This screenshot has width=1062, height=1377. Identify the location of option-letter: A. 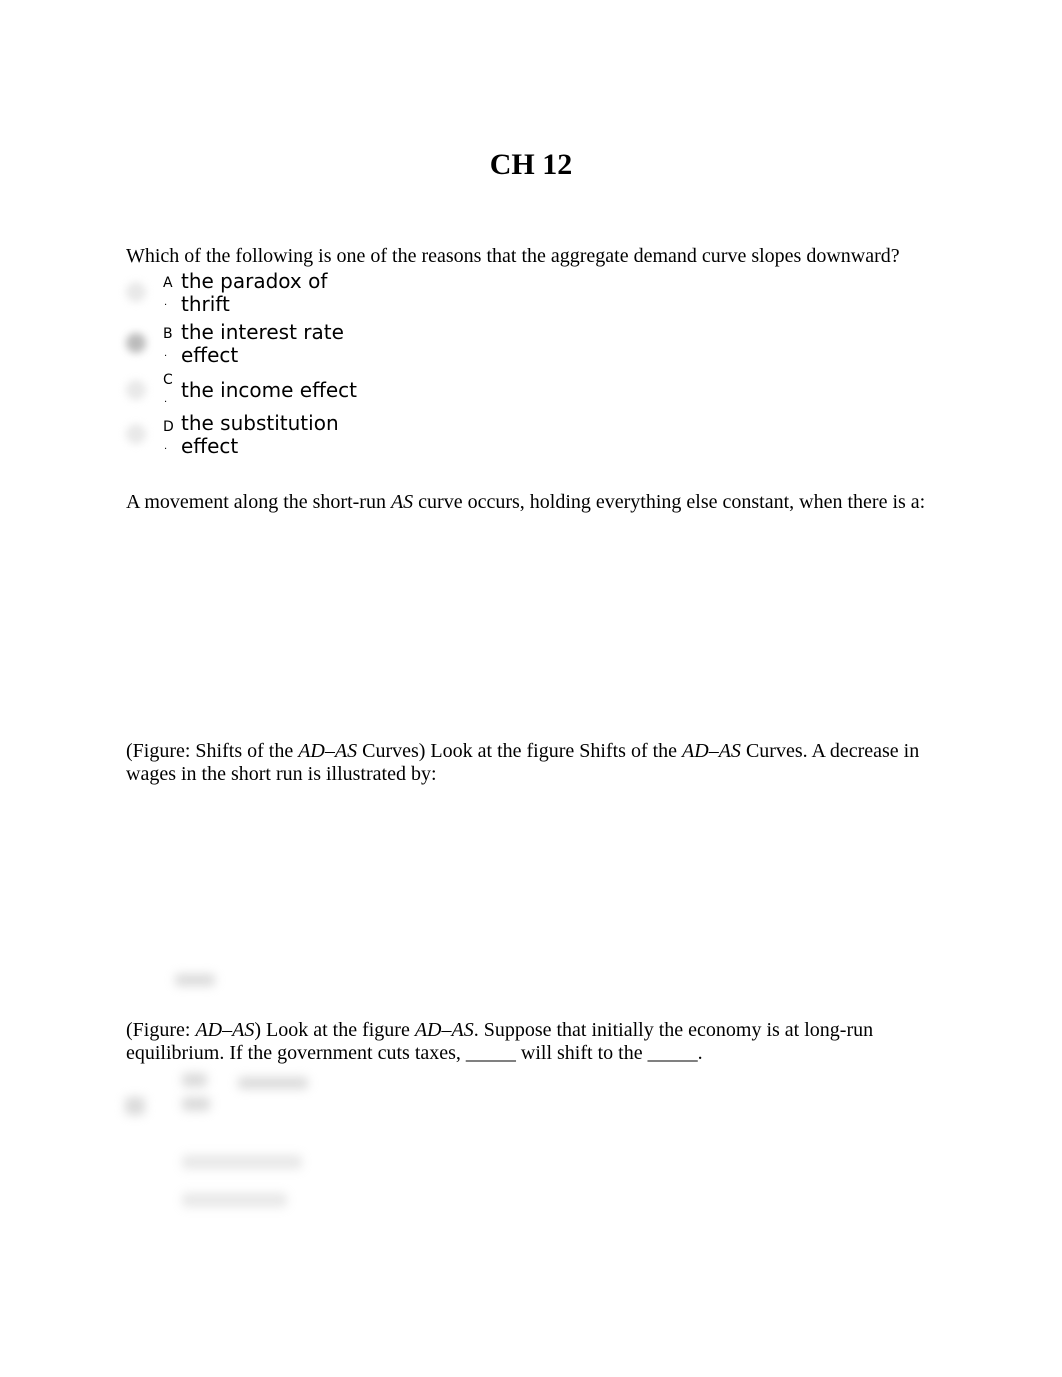
(168, 283).